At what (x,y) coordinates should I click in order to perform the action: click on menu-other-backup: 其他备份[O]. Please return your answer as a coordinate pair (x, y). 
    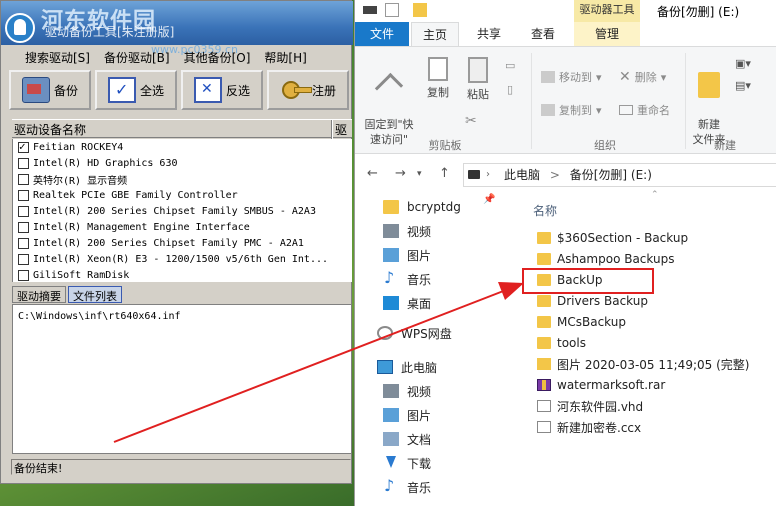
    Looking at the image, I should click on (217, 57).